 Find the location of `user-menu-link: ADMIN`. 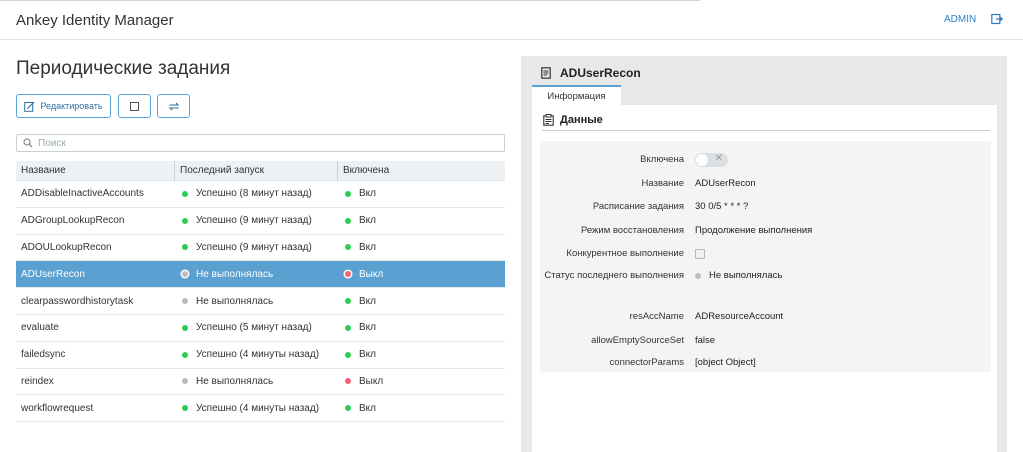

user-menu-link: ADMIN is located at coordinates (960, 19).